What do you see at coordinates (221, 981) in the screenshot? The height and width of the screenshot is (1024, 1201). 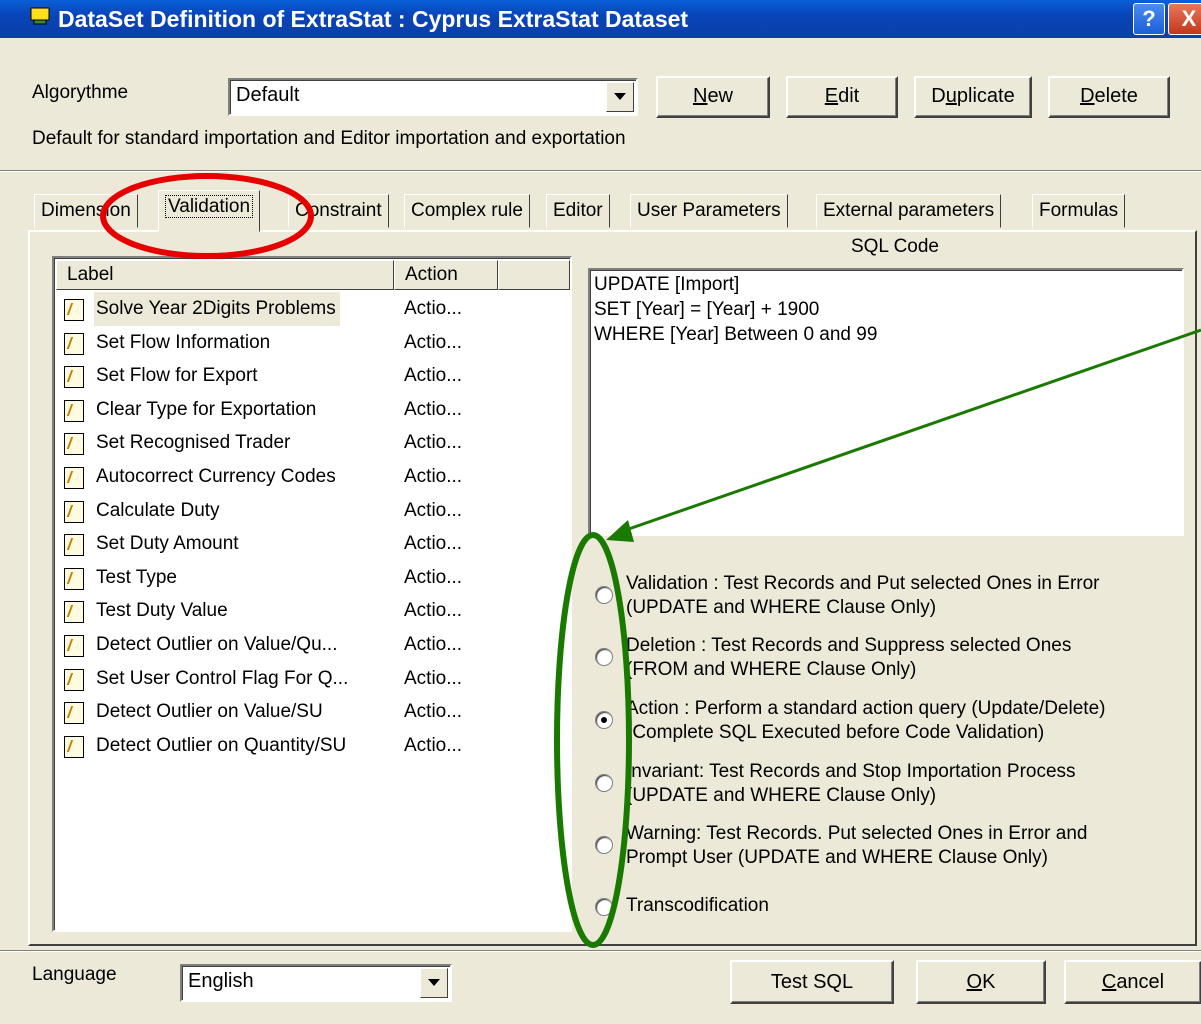 I see `language-value: English` at bounding box center [221, 981].